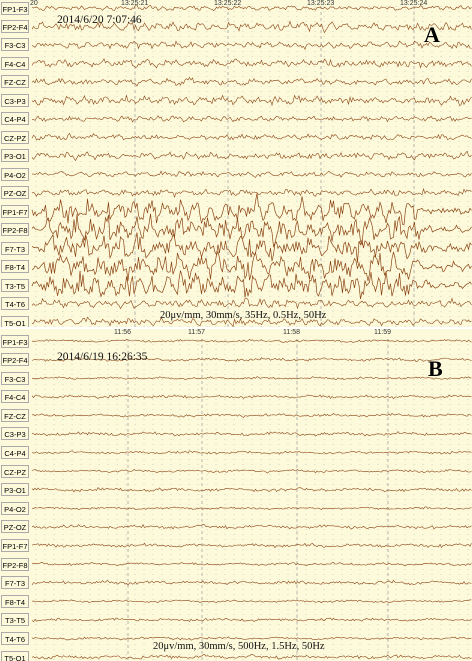  Describe the element at coordinates (135, 3) in the screenshot. I see `time-tick-label: 13:25:21` at that location.